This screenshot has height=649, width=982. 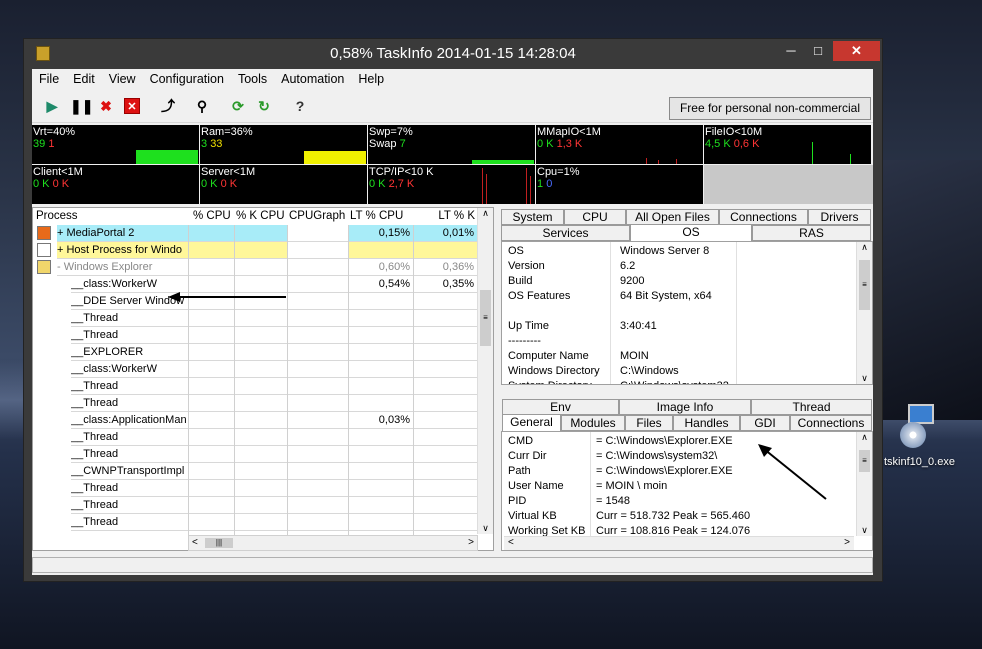 I want to click on menu-view: View, so click(x=122, y=79).